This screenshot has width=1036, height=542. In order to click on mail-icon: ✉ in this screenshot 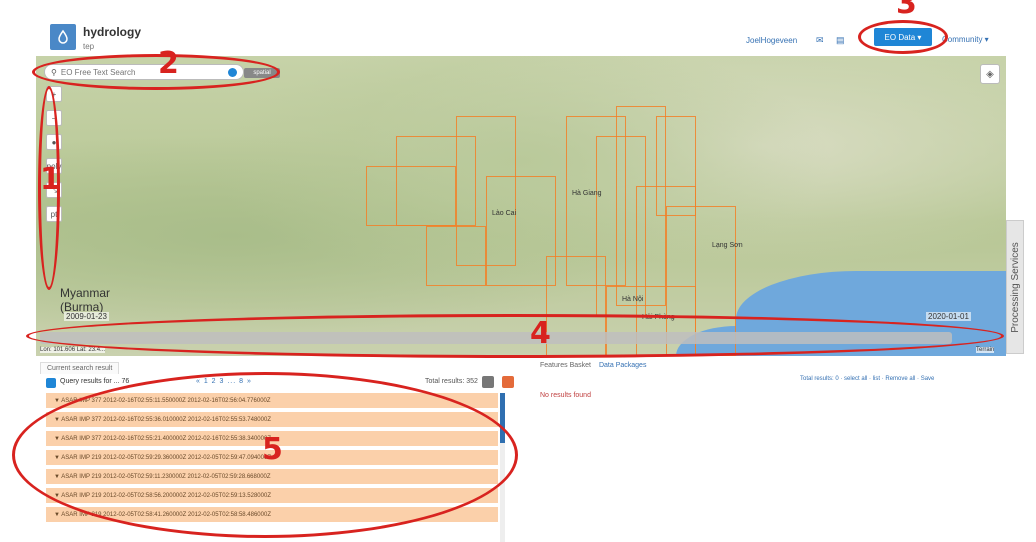, I will do `click(820, 40)`.